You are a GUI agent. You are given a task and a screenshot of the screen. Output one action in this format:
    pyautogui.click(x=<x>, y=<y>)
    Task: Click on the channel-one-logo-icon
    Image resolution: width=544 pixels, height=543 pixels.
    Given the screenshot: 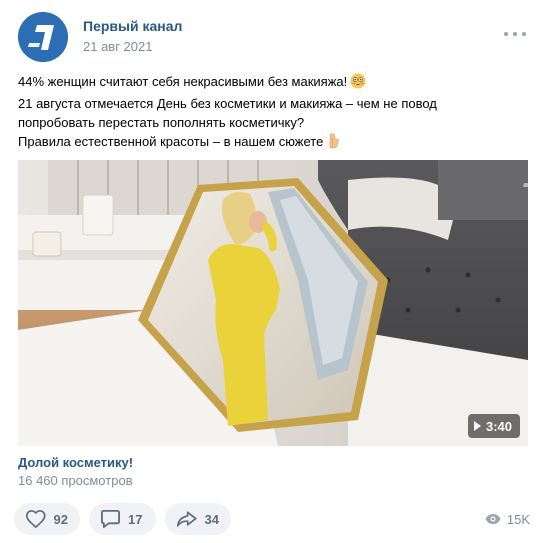 What is the action you would take?
    pyautogui.click(x=43, y=37)
    